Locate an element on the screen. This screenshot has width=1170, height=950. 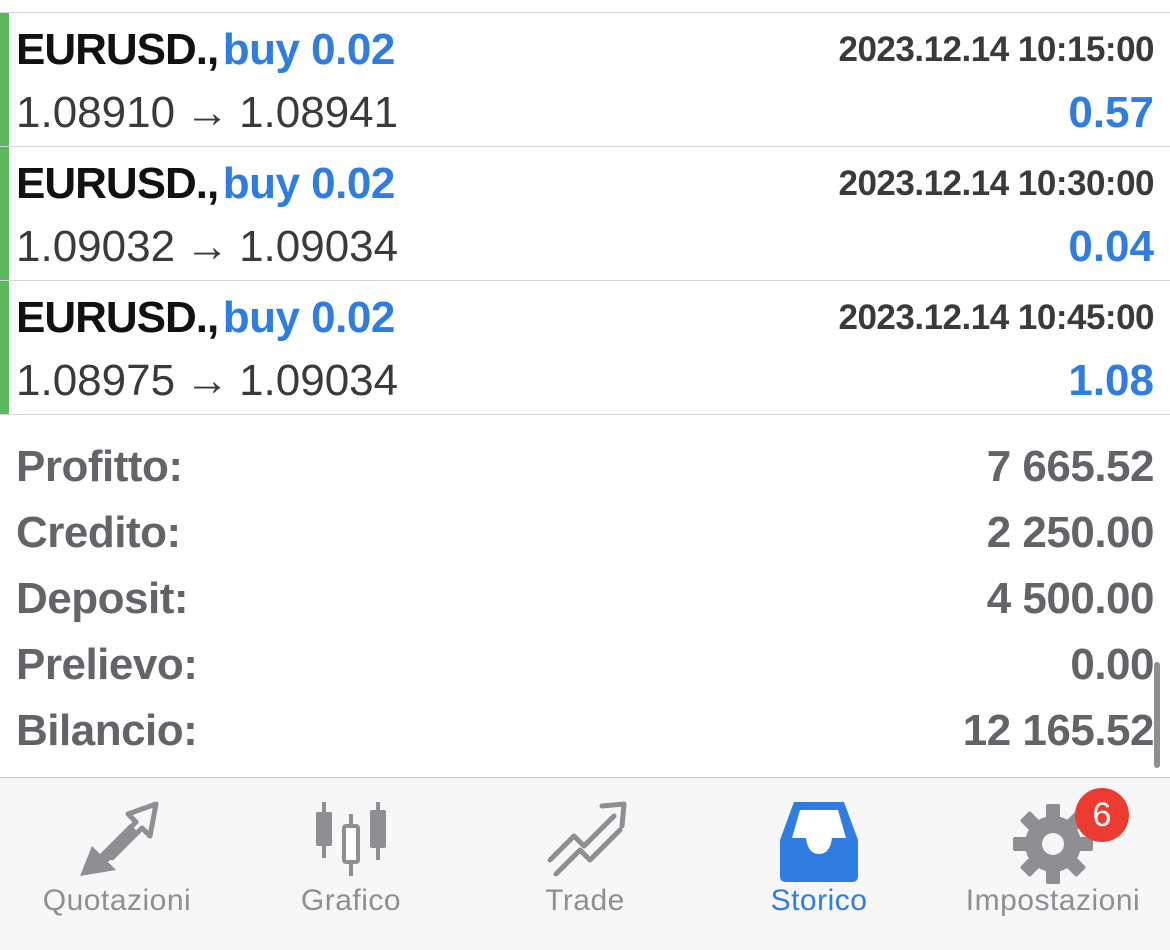
tab-impostazioni: Impostazioni is located at coordinates (1053, 864).